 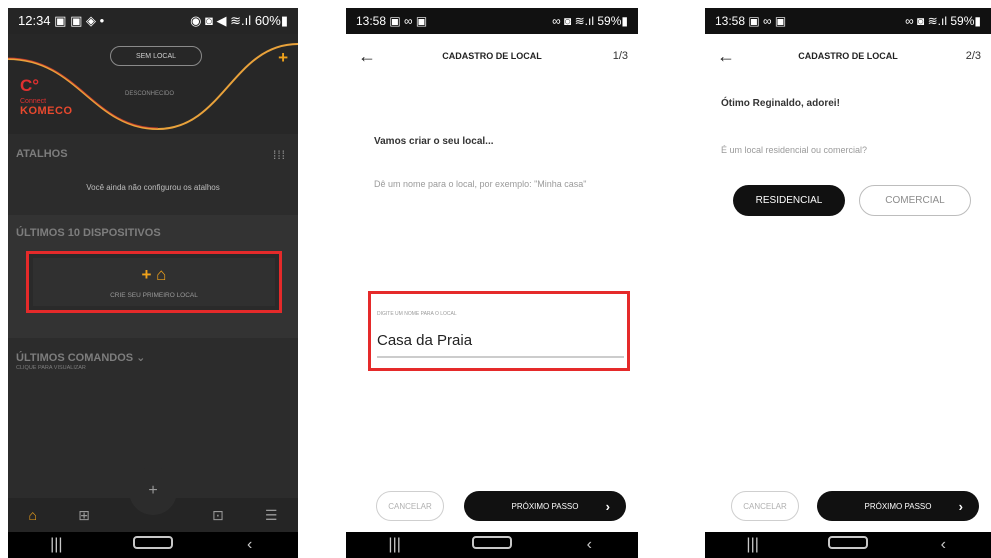 I want to click on grid-icon: ⁞⁞⁞, so click(x=279, y=155).